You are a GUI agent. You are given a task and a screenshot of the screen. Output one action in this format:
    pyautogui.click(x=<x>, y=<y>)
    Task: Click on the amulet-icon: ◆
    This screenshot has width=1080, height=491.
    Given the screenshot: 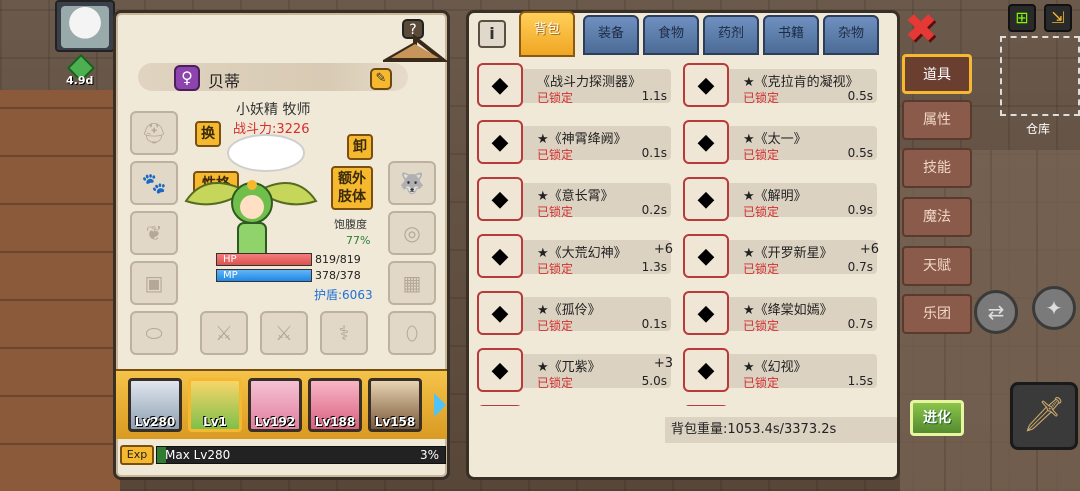 What is the action you would take?
    pyautogui.click(x=500, y=142)
    